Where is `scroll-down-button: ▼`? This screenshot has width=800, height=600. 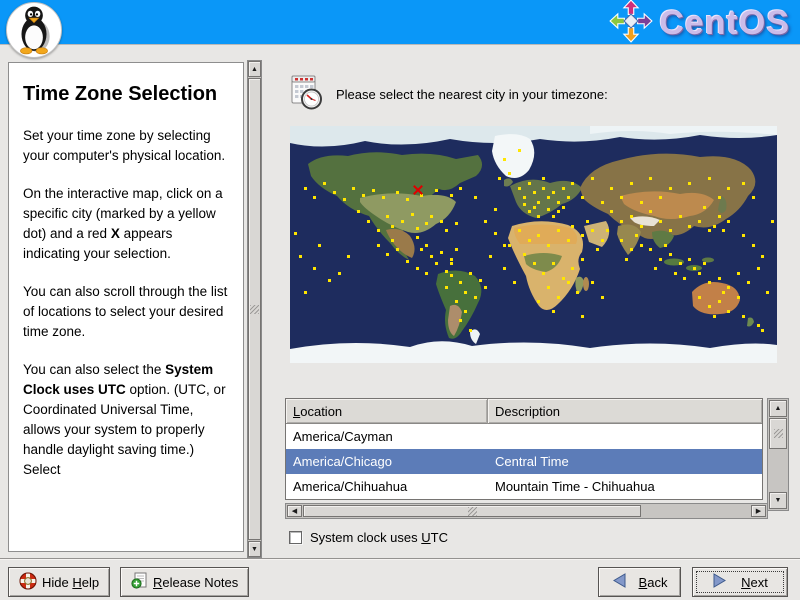 scroll-down-button: ▼ is located at coordinates (778, 500).